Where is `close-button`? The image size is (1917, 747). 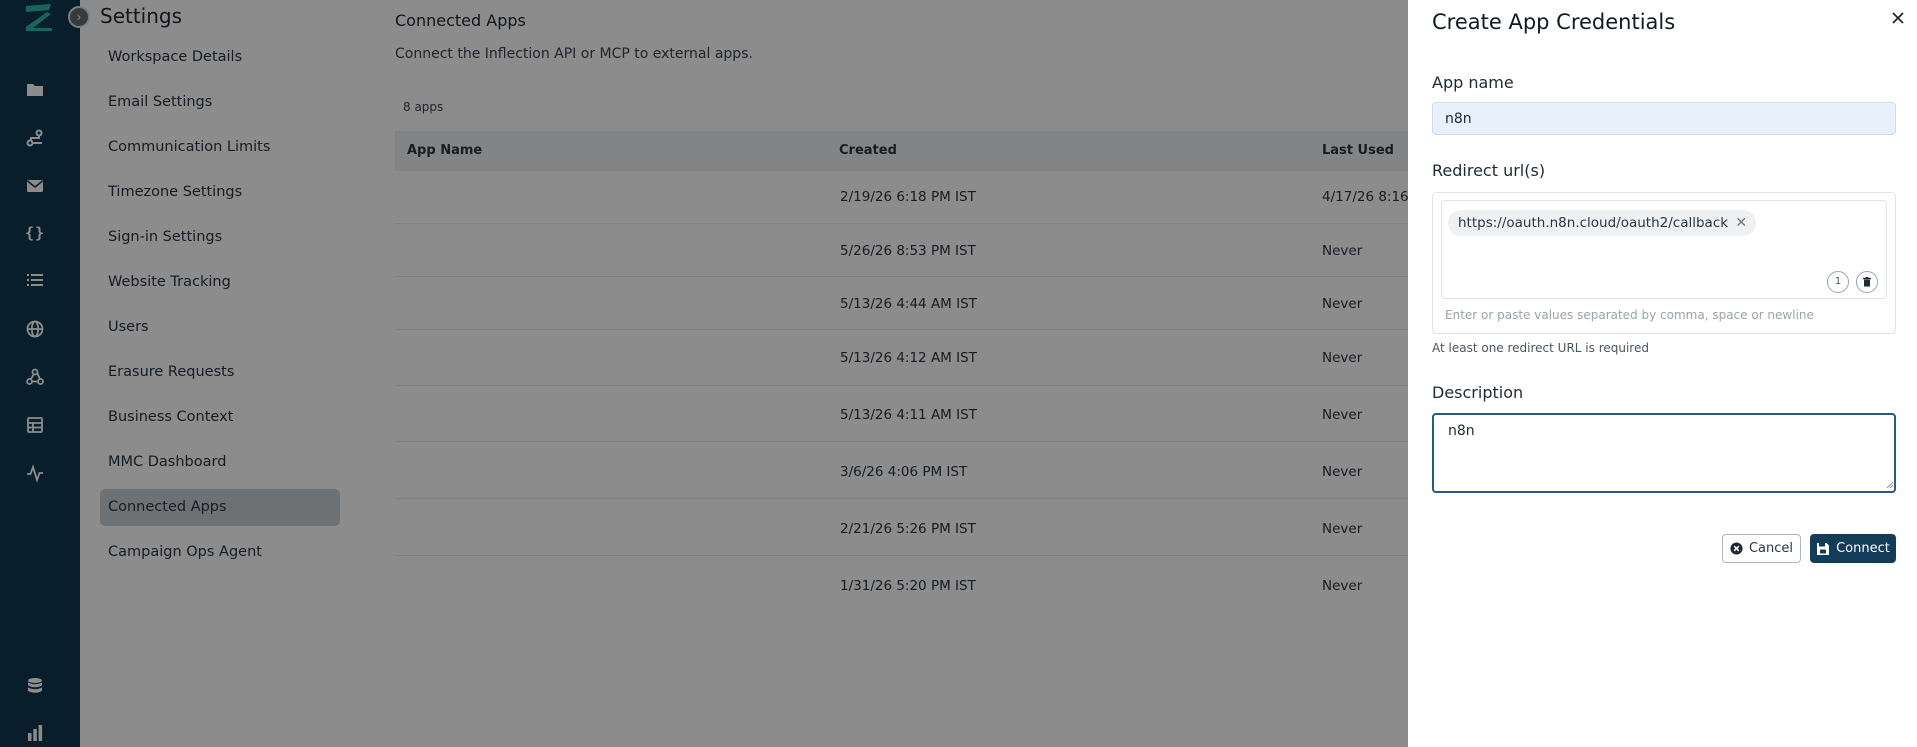 close-button is located at coordinates (1898, 18).